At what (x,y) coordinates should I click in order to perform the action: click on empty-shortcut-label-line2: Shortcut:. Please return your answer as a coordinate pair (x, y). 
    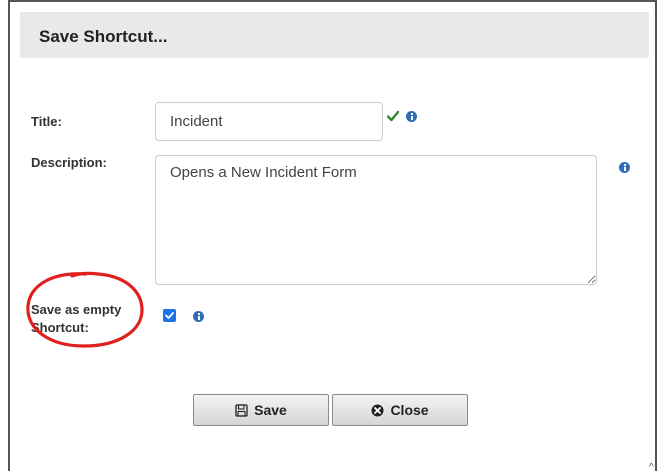
    Looking at the image, I should click on (60, 327).